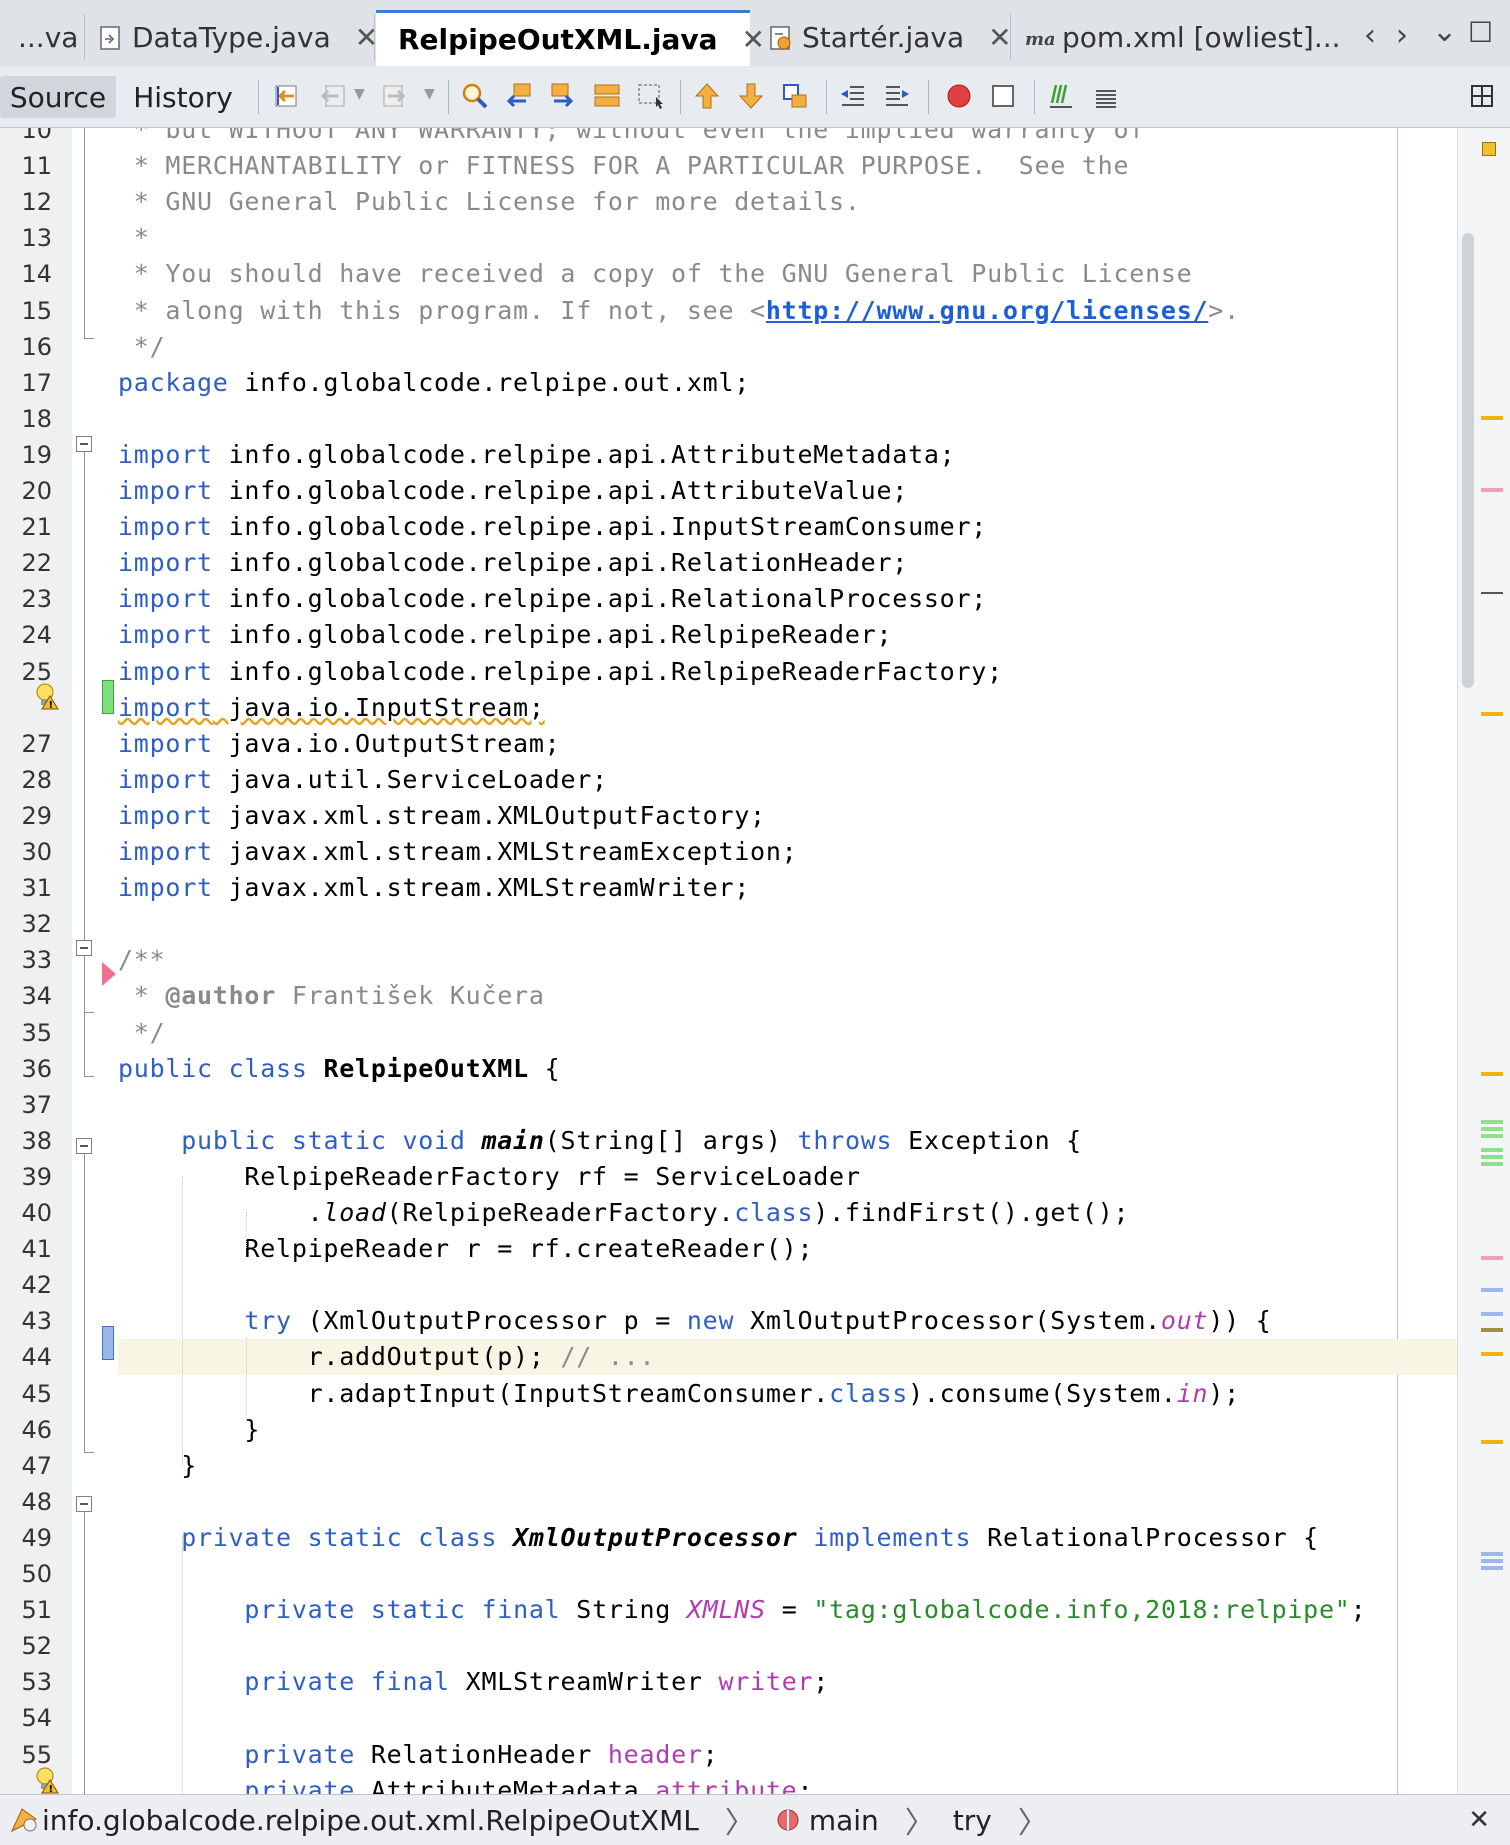 Image resolution: width=1510 pixels, height=1845 pixels. Describe the element at coordinates (434, 382) in the screenshot. I see `code-text: package info.globalcode.relpipe.out.xml;` at that location.